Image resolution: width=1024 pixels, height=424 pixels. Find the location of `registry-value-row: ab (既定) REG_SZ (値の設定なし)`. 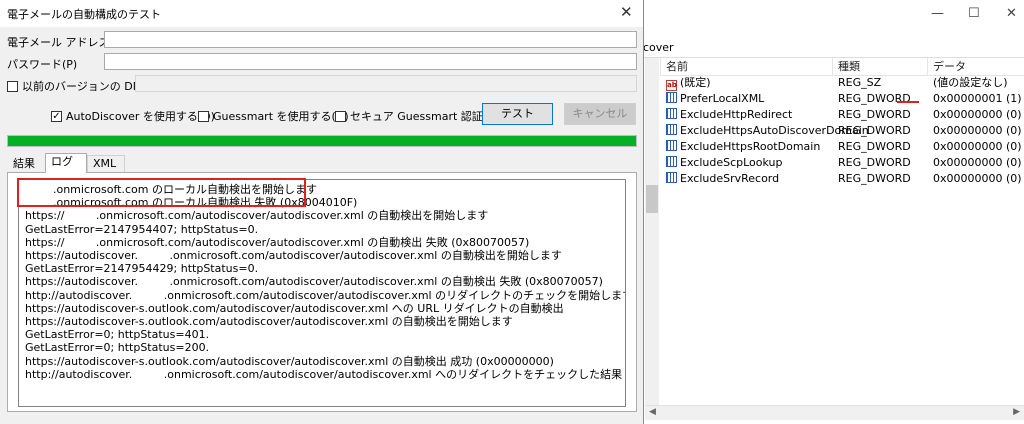

registry-value-row: ab (既定) REG_SZ (値の設定なし) is located at coordinates (842, 83).